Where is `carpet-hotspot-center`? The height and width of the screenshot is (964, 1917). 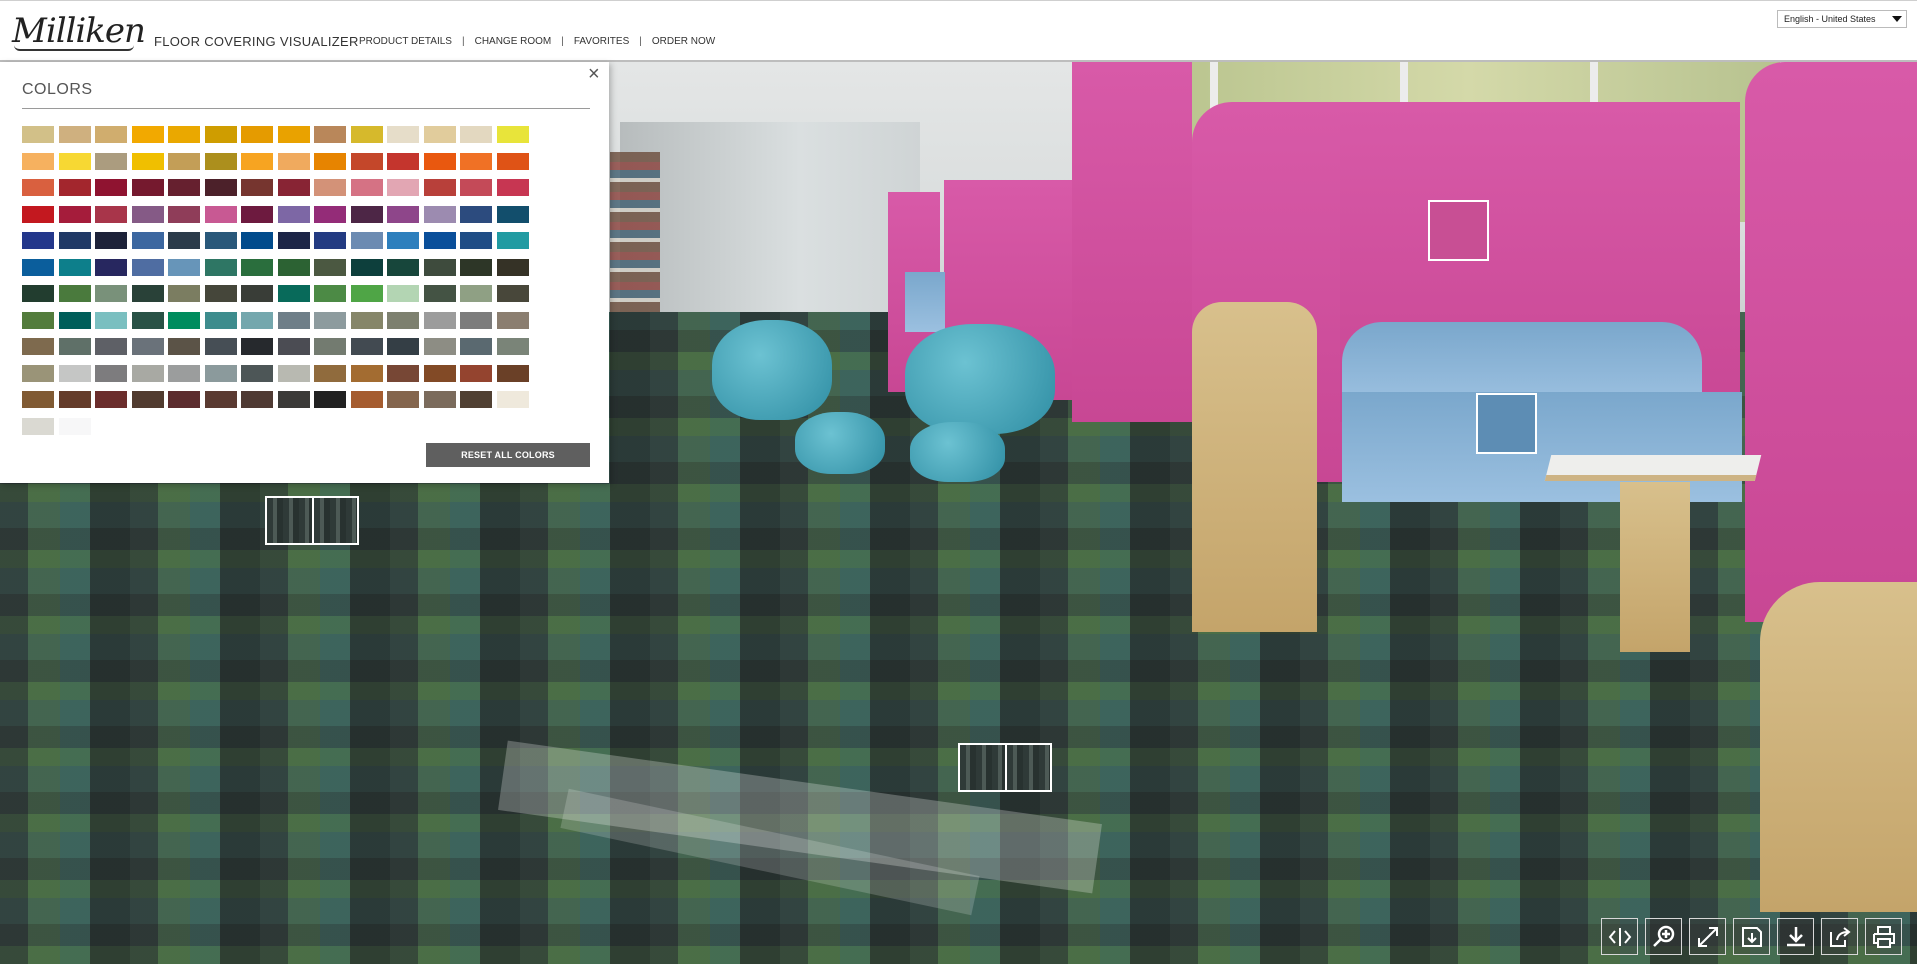
carpet-hotspot-center is located at coordinates (1005, 767).